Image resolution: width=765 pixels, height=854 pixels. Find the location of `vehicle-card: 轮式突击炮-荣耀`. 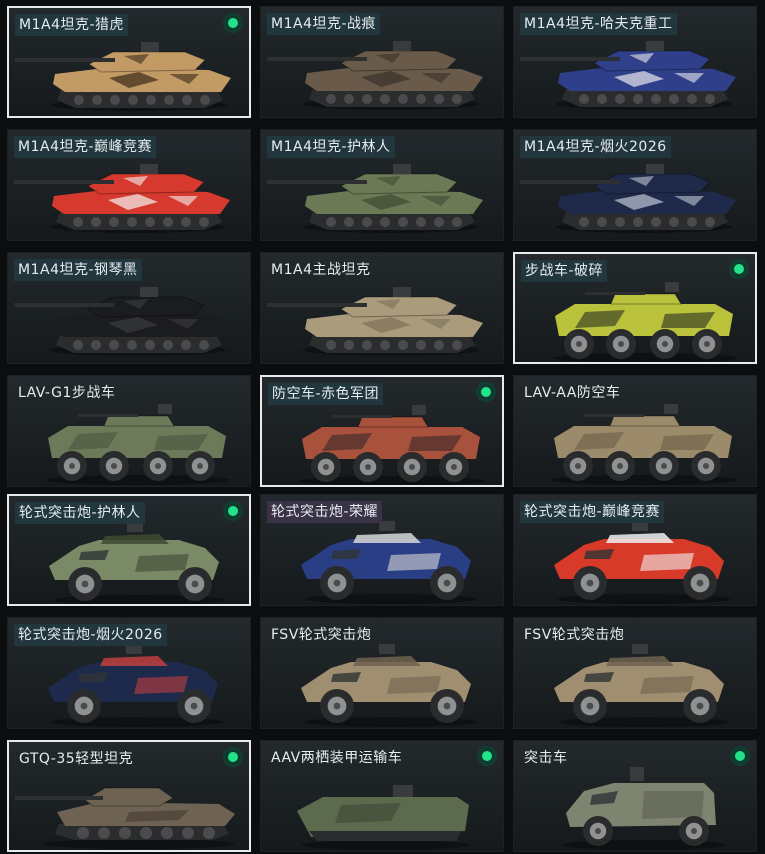

vehicle-card: 轮式突击炮-荣耀 is located at coordinates (382, 550).